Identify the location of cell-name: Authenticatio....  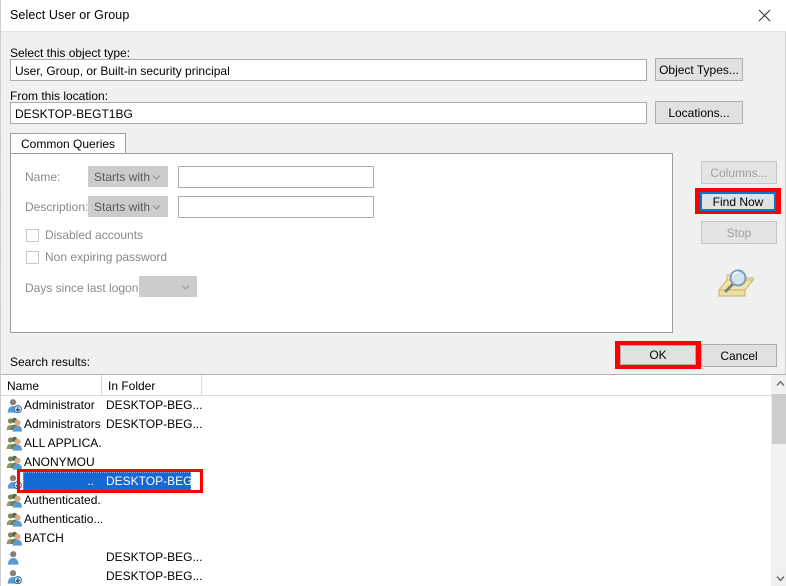
(63, 519).